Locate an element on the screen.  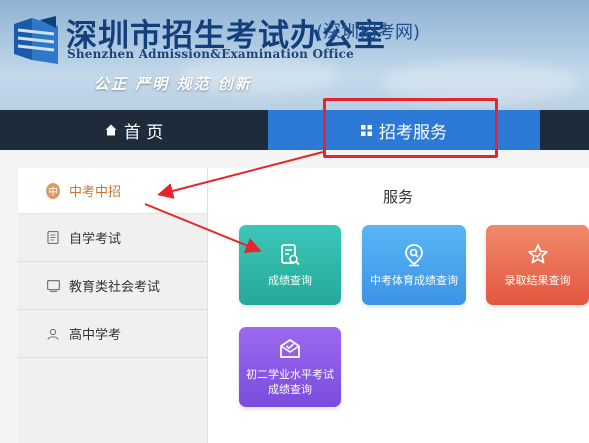
tile-label: 成绩查询 is located at coordinates (290, 280).